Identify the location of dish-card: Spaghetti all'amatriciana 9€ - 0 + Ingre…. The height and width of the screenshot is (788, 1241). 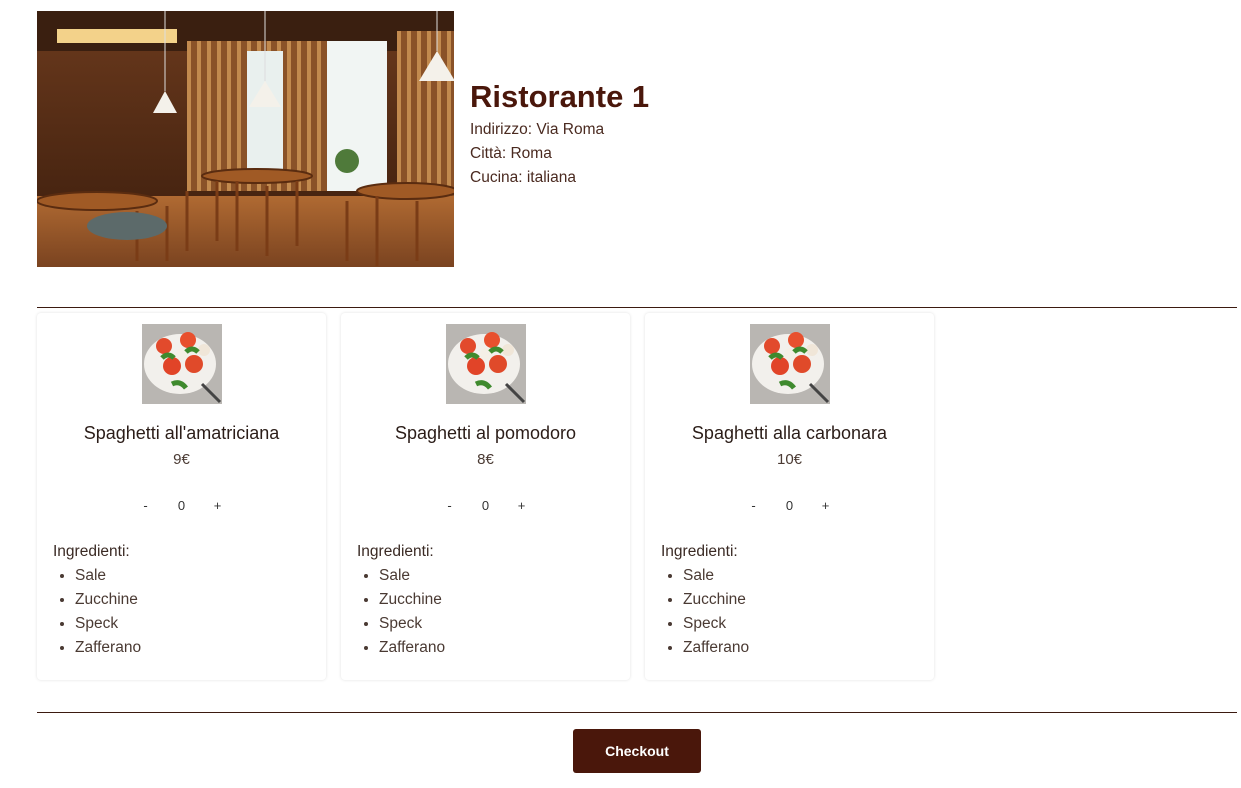
(181, 496).